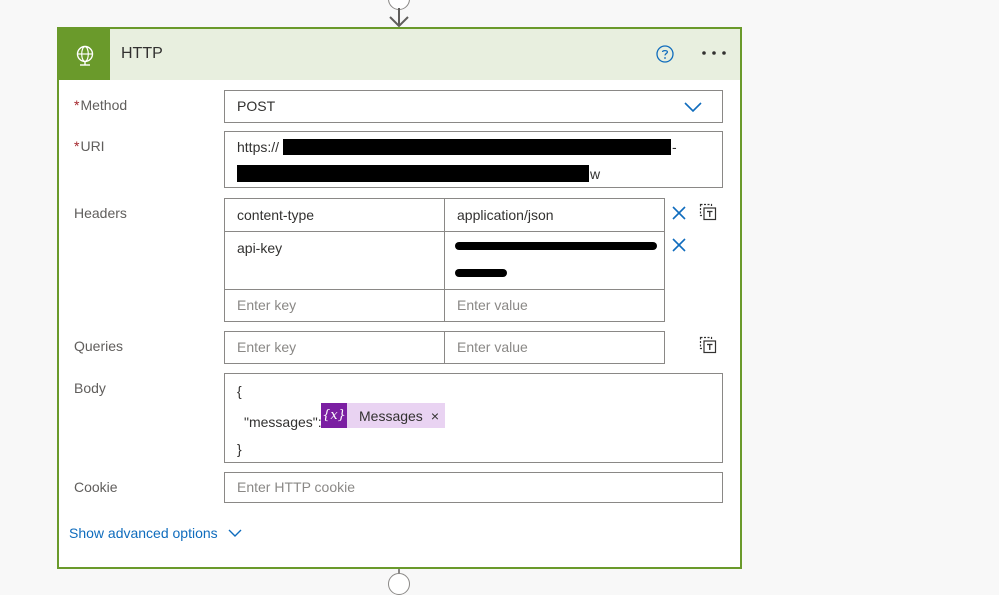 The height and width of the screenshot is (595, 999). I want to click on uri-tail-line1: -, so click(674, 147).